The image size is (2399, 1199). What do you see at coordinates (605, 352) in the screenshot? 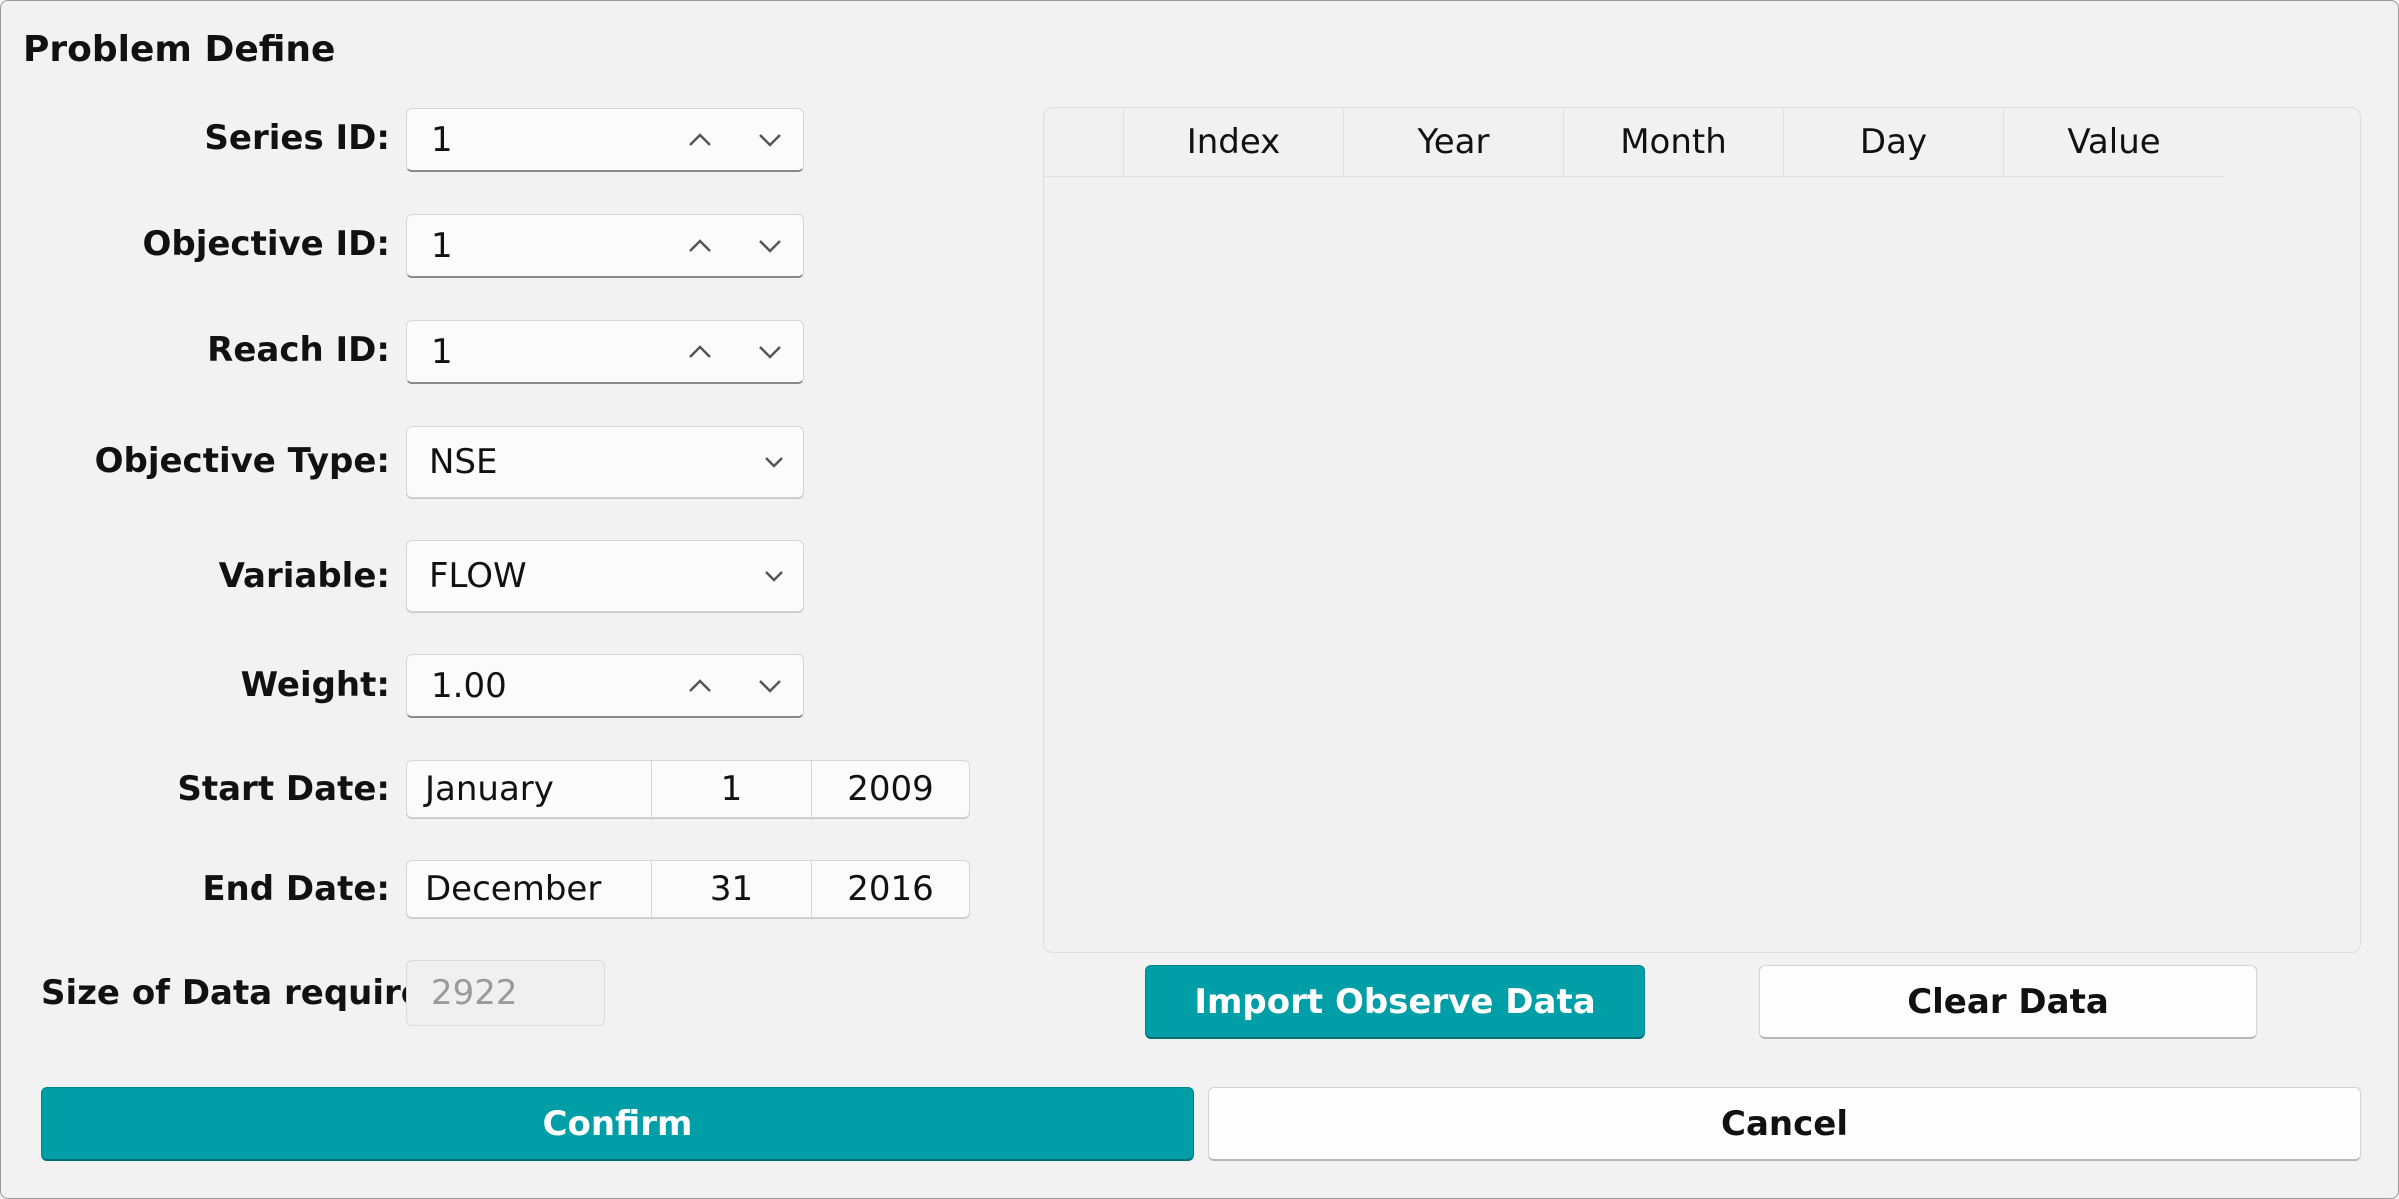
I see `reach-id-spinbox: 1` at bounding box center [605, 352].